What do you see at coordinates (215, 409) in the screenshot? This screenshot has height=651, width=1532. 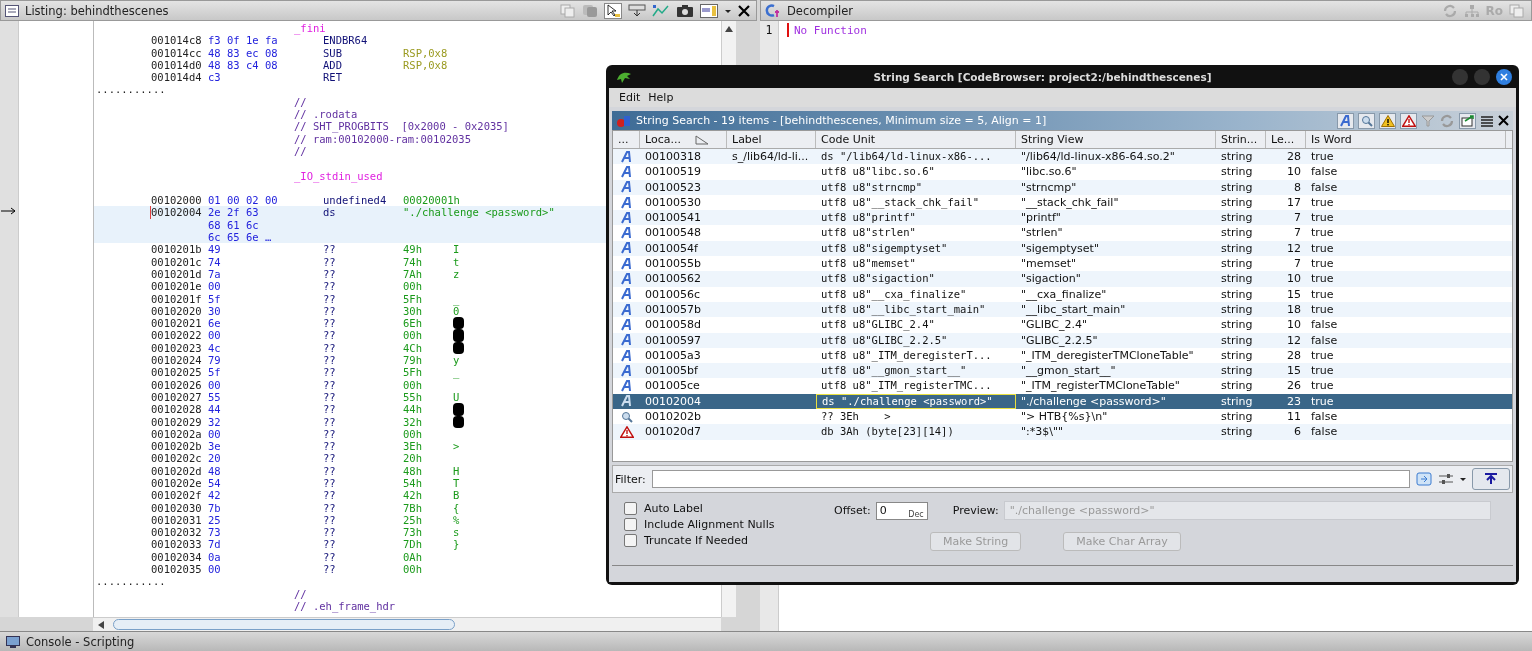 I see `bytes-text: 44` at bounding box center [215, 409].